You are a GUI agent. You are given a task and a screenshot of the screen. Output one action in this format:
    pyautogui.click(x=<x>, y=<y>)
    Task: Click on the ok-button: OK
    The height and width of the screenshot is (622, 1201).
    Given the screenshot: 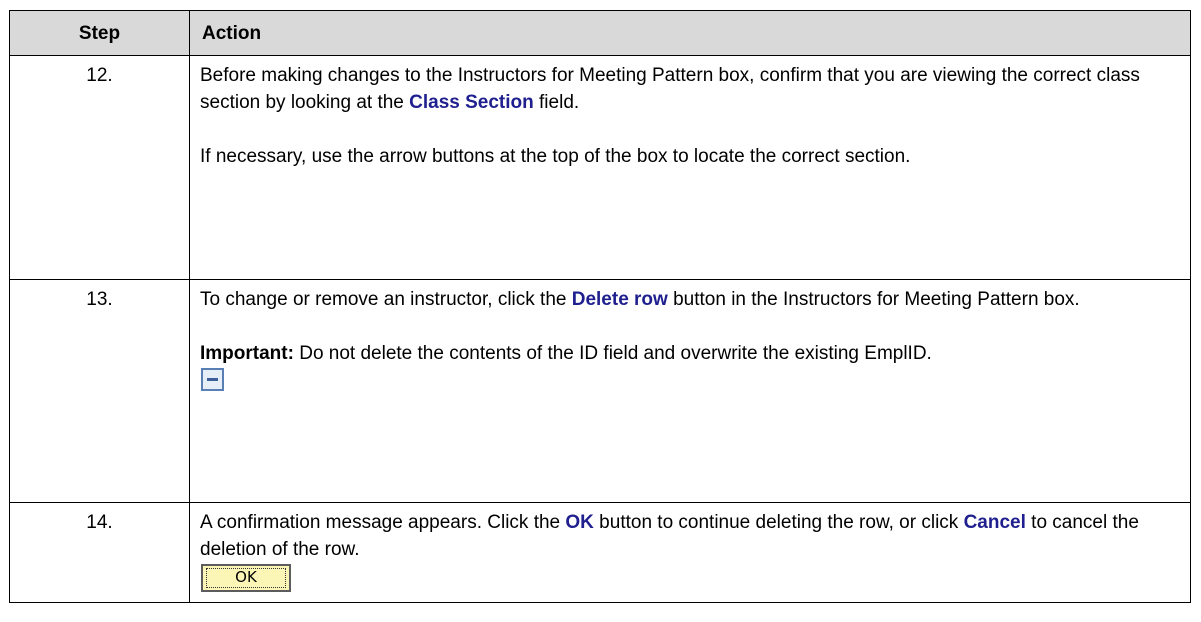 What is the action you would take?
    pyautogui.click(x=246, y=578)
    